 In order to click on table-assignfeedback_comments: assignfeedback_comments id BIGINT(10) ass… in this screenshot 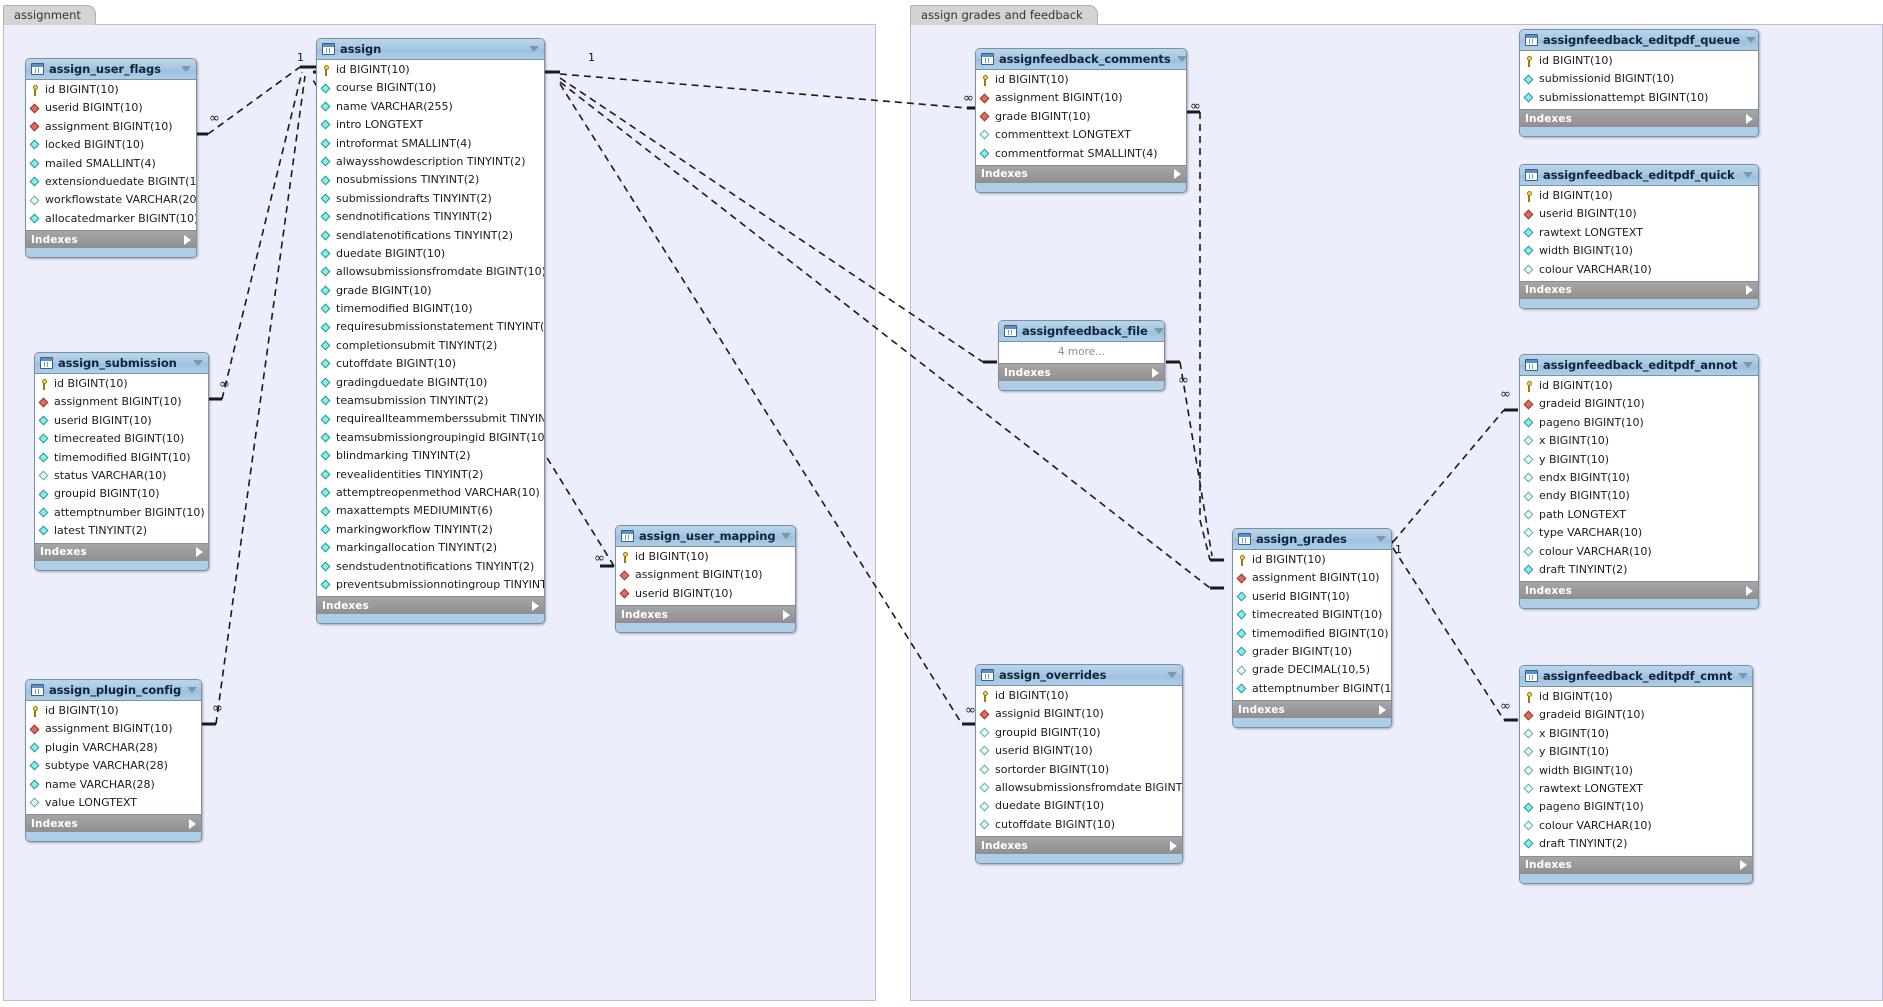, I will do `click(1081, 120)`.